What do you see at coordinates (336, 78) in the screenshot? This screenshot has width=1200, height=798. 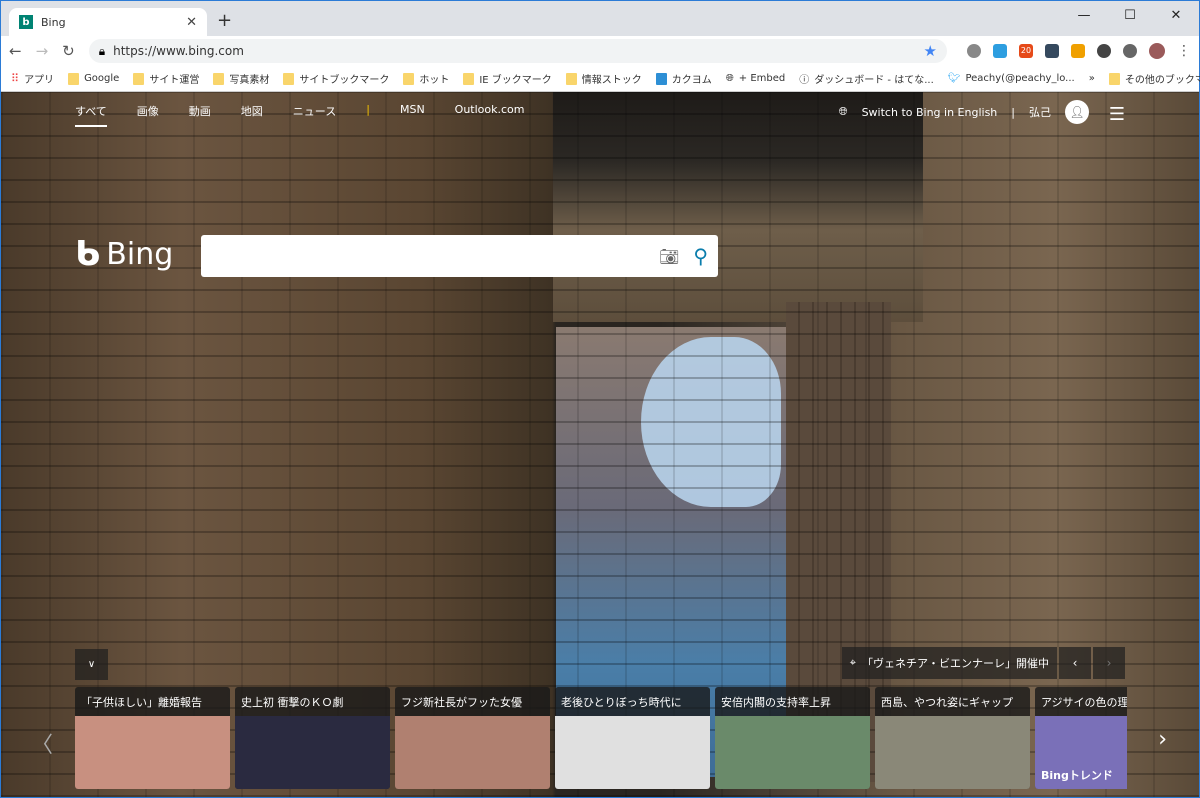 I see `bookmark-folder: サイトブックマーク` at bounding box center [336, 78].